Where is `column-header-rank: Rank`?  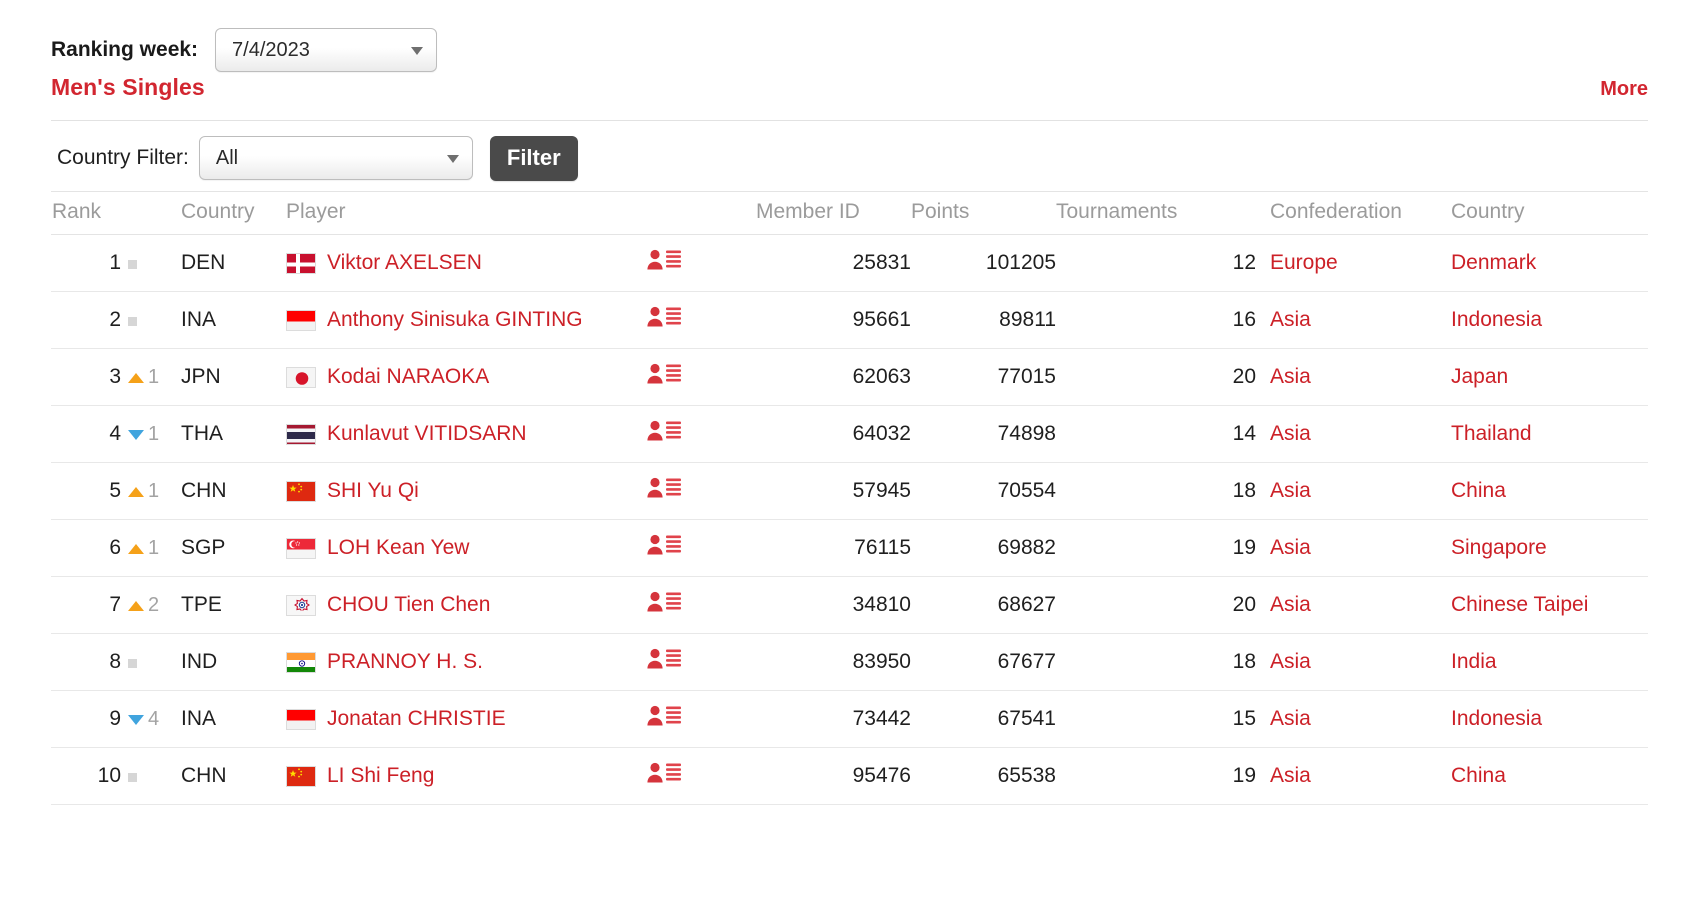
column-header-rank: Rank is located at coordinates (86, 213).